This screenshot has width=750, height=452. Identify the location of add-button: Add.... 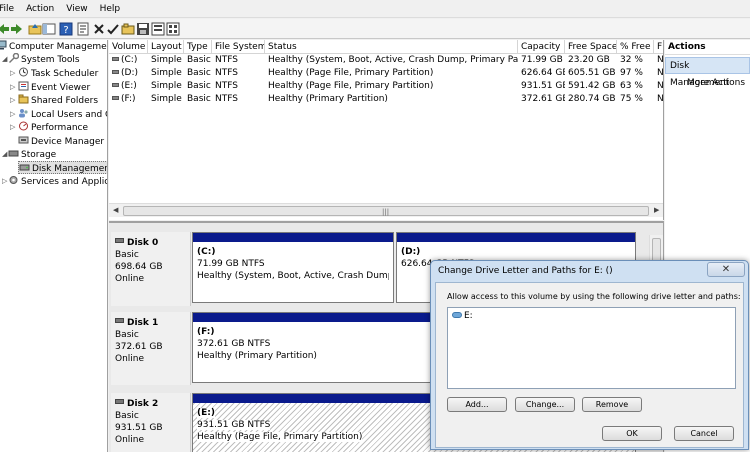
(477, 404).